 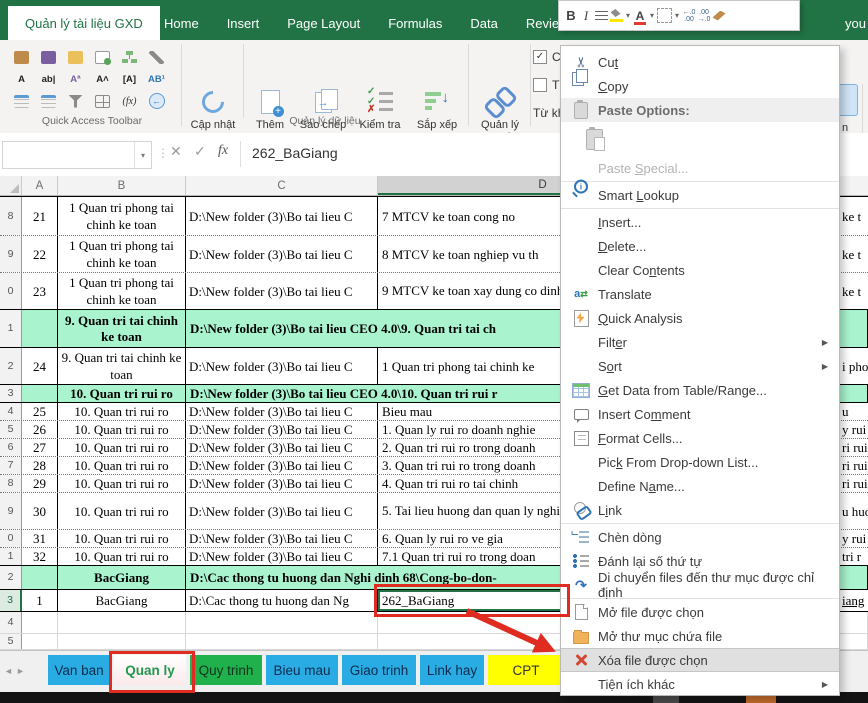 I want to click on row-number: 2, so click(x=11, y=577).